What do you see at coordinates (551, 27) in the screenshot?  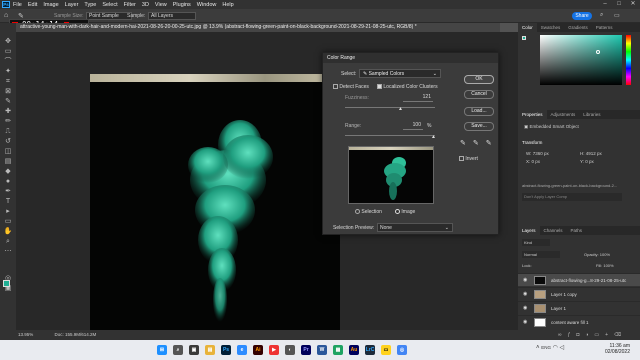 I see `tab-swatches: Swatches` at bounding box center [551, 27].